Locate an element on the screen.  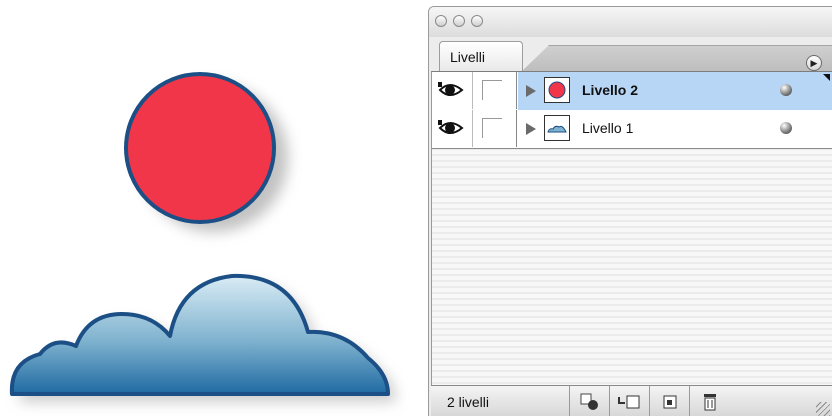
layer-row-livello-1: Livello 1 is located at coordinates (632, 129).